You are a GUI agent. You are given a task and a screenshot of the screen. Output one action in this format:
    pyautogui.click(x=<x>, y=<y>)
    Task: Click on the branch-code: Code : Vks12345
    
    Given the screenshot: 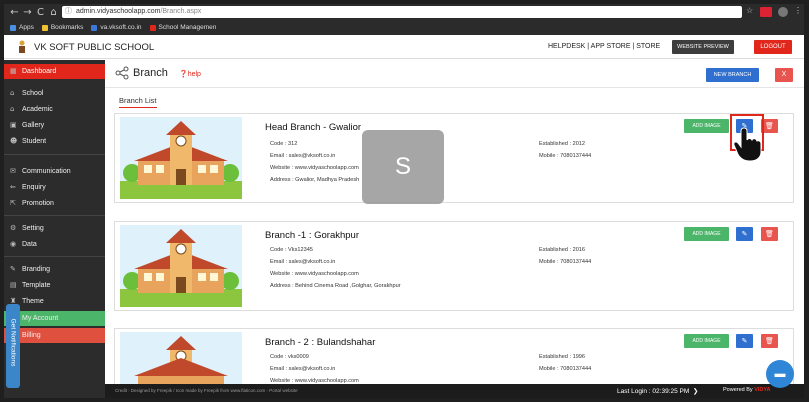 What is the action you would take?
    pyautogui.click(x=291, y=250)
    